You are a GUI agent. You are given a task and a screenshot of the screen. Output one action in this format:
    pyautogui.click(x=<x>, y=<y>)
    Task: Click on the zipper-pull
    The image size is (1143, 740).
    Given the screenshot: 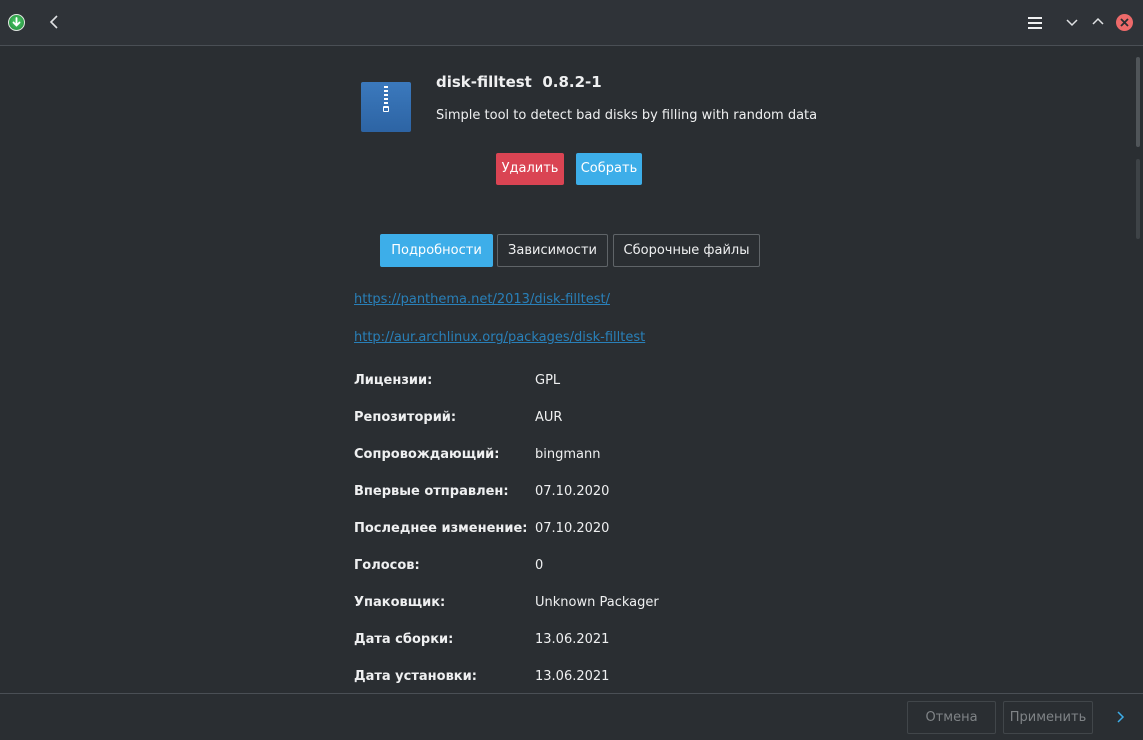 What is the action you would take?
    pyautogui.click(x=386, y=109)
    